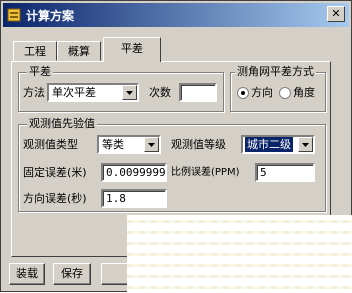 The image size is (352, 293). What do you see at coordinates (198, 92) in the screenshot?
I see `iterations-input` at bounding box center [198, 92].